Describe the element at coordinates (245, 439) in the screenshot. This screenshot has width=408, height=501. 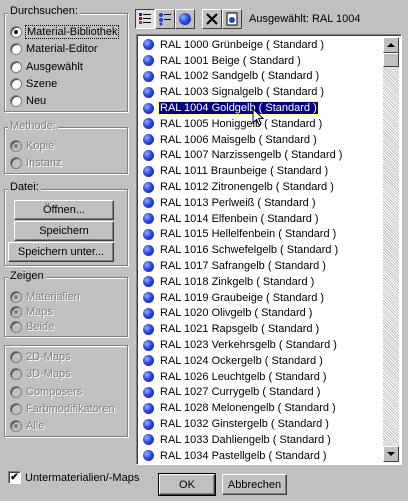
I see `list-item-label: RAL 1033 Dahliengelb ( Standard )` at that location.